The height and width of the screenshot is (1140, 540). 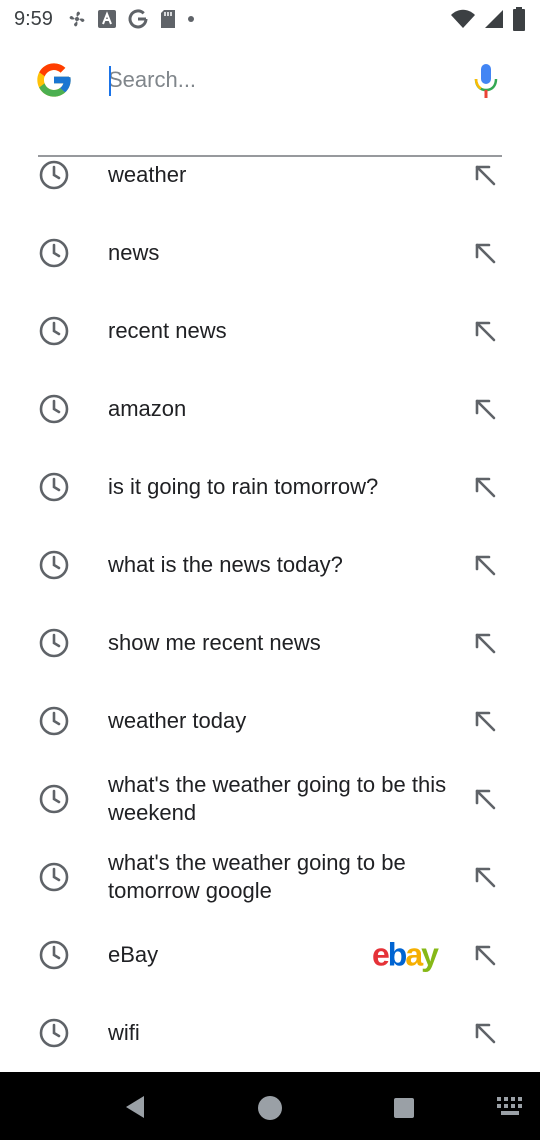 I want to click on suggestion-item: weather, so click(x=270, y=175).